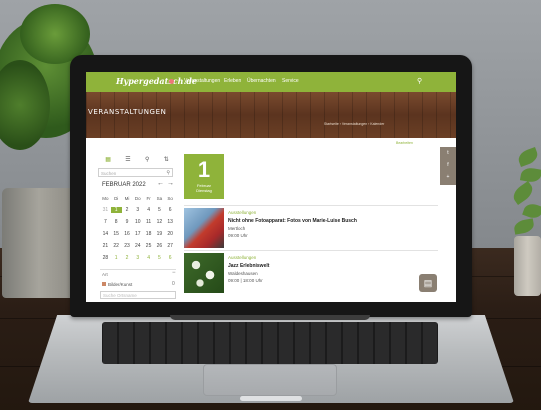 The height and width of the screenshot is (410, 541). Describe the element at coordinates (448, 177) in the screenshot. I see `share-icon: +` at that location.